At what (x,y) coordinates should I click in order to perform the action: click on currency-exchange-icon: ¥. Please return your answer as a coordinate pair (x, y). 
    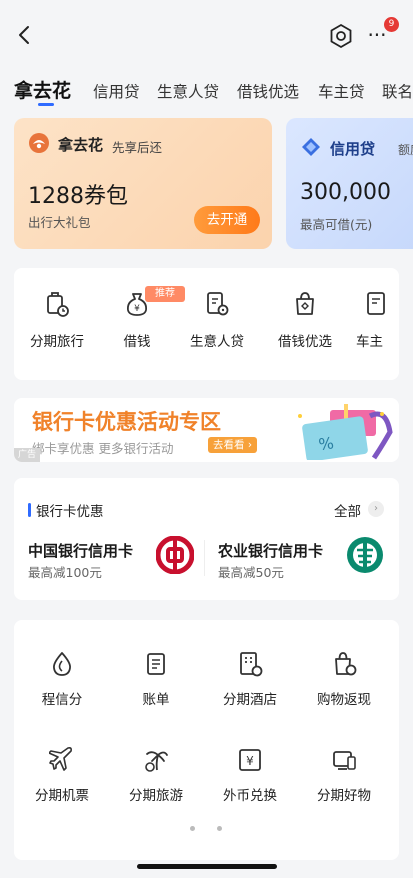
    Looking at the image, I should click on (250, 760).